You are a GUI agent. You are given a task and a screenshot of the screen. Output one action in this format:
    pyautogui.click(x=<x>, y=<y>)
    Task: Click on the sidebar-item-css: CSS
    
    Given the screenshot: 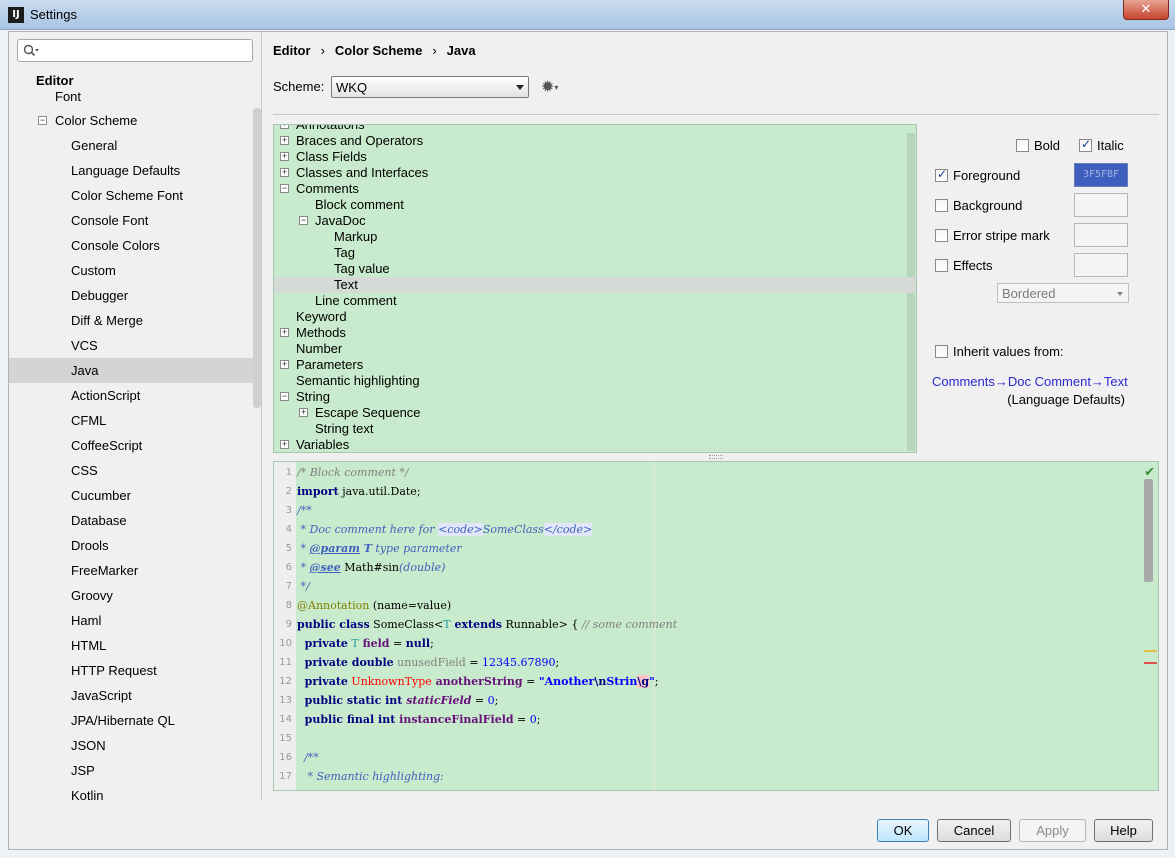 What is the action you would take?
    pyautogui.click(x=131, y=470)
    